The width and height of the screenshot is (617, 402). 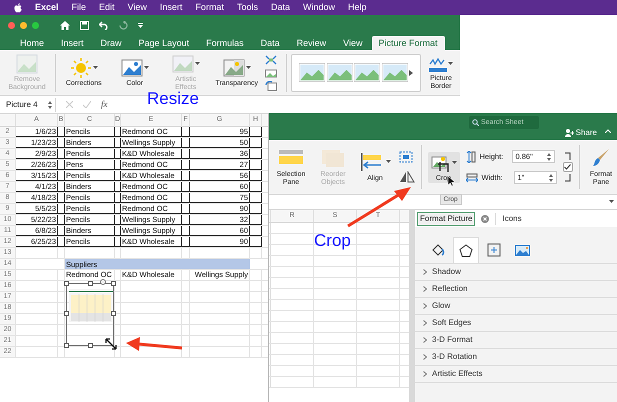 I want to click on annotation-label: Resize, so click(x=173, y=99).